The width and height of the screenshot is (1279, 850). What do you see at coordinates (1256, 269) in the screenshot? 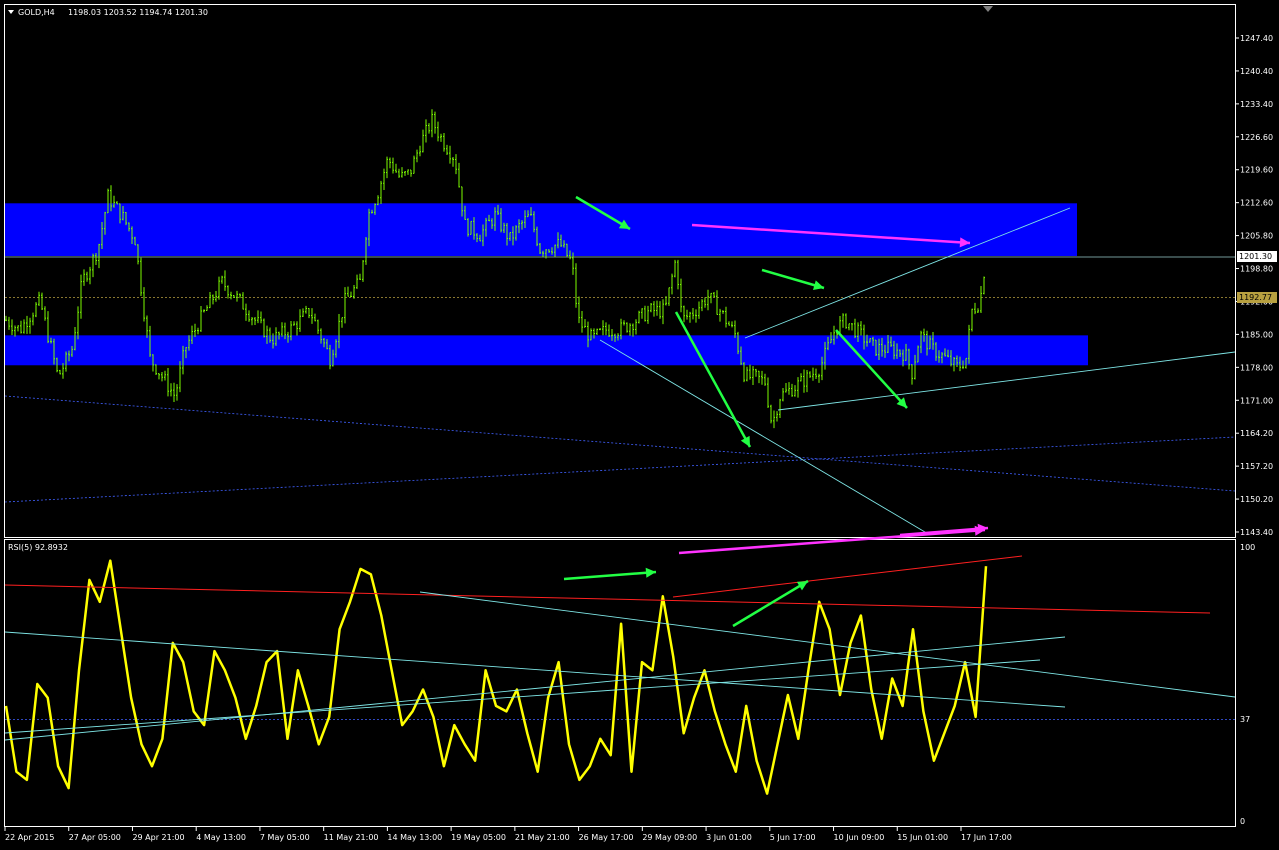
I see `price-label: 1198.80` at bounding box center [1256, 269].